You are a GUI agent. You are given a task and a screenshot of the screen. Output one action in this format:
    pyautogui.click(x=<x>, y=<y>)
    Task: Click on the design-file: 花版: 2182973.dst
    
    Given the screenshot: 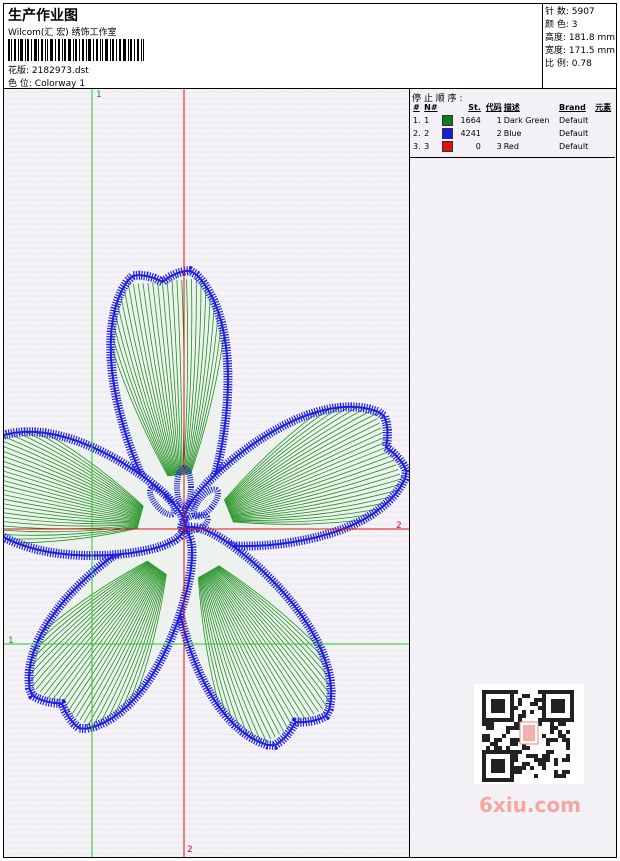 What is the action you would take?
    pyautogui.click(x=48, y=69)
    